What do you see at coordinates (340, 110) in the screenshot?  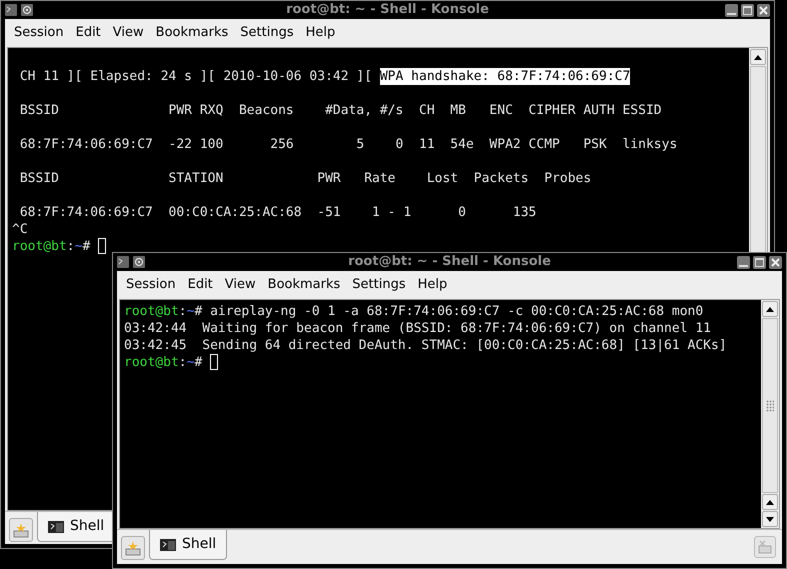 I see `terminal-text: BSSID PWR RXQ Beacons #Data, #/s CH MB ENC CIPHER AUTH ESSID` at bounding box center [340, 110].